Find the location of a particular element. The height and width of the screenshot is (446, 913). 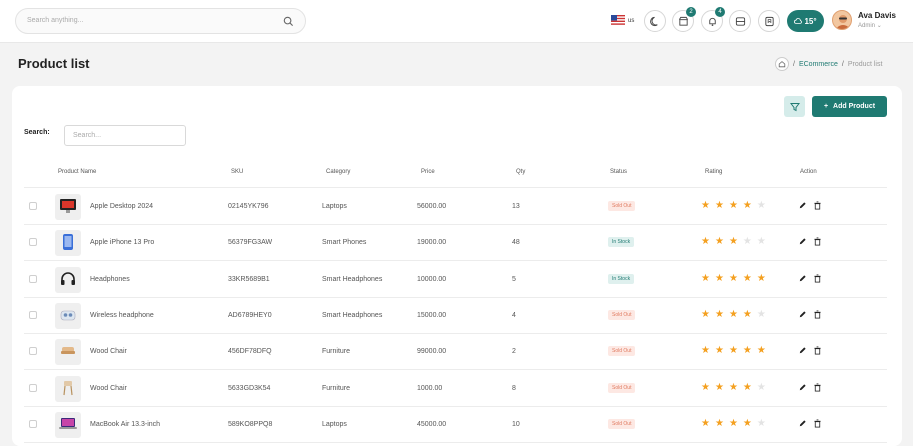

product-name: Apple iPhone 13 Pro is located at coordinates (122, 243).